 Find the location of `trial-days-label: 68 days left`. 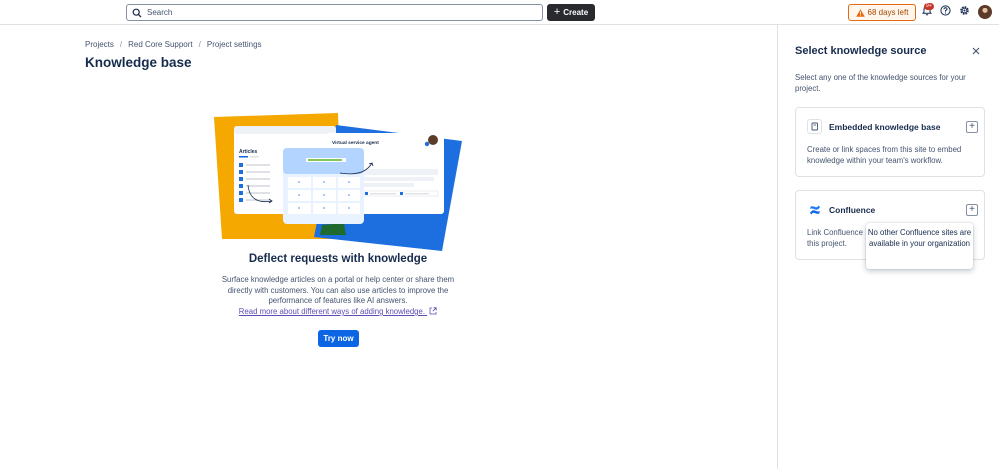

trial-days-label: 68 days left is located at coordinates (888, 12).